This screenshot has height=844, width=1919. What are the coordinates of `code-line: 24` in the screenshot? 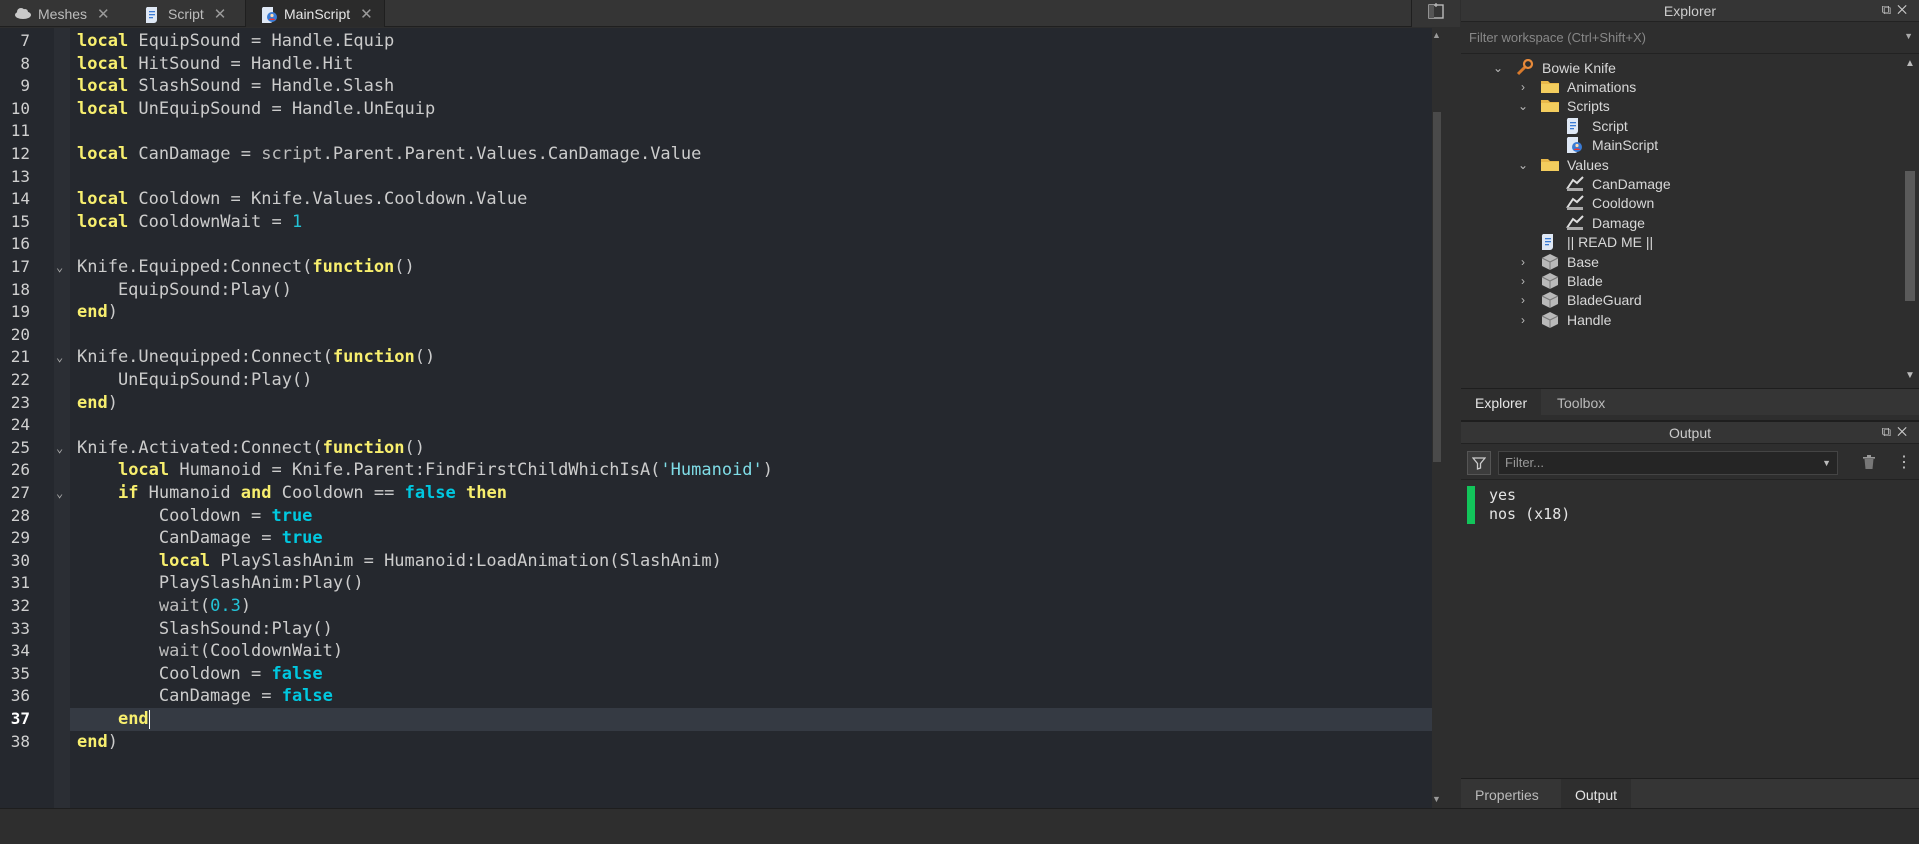 It's located at (716, 425).